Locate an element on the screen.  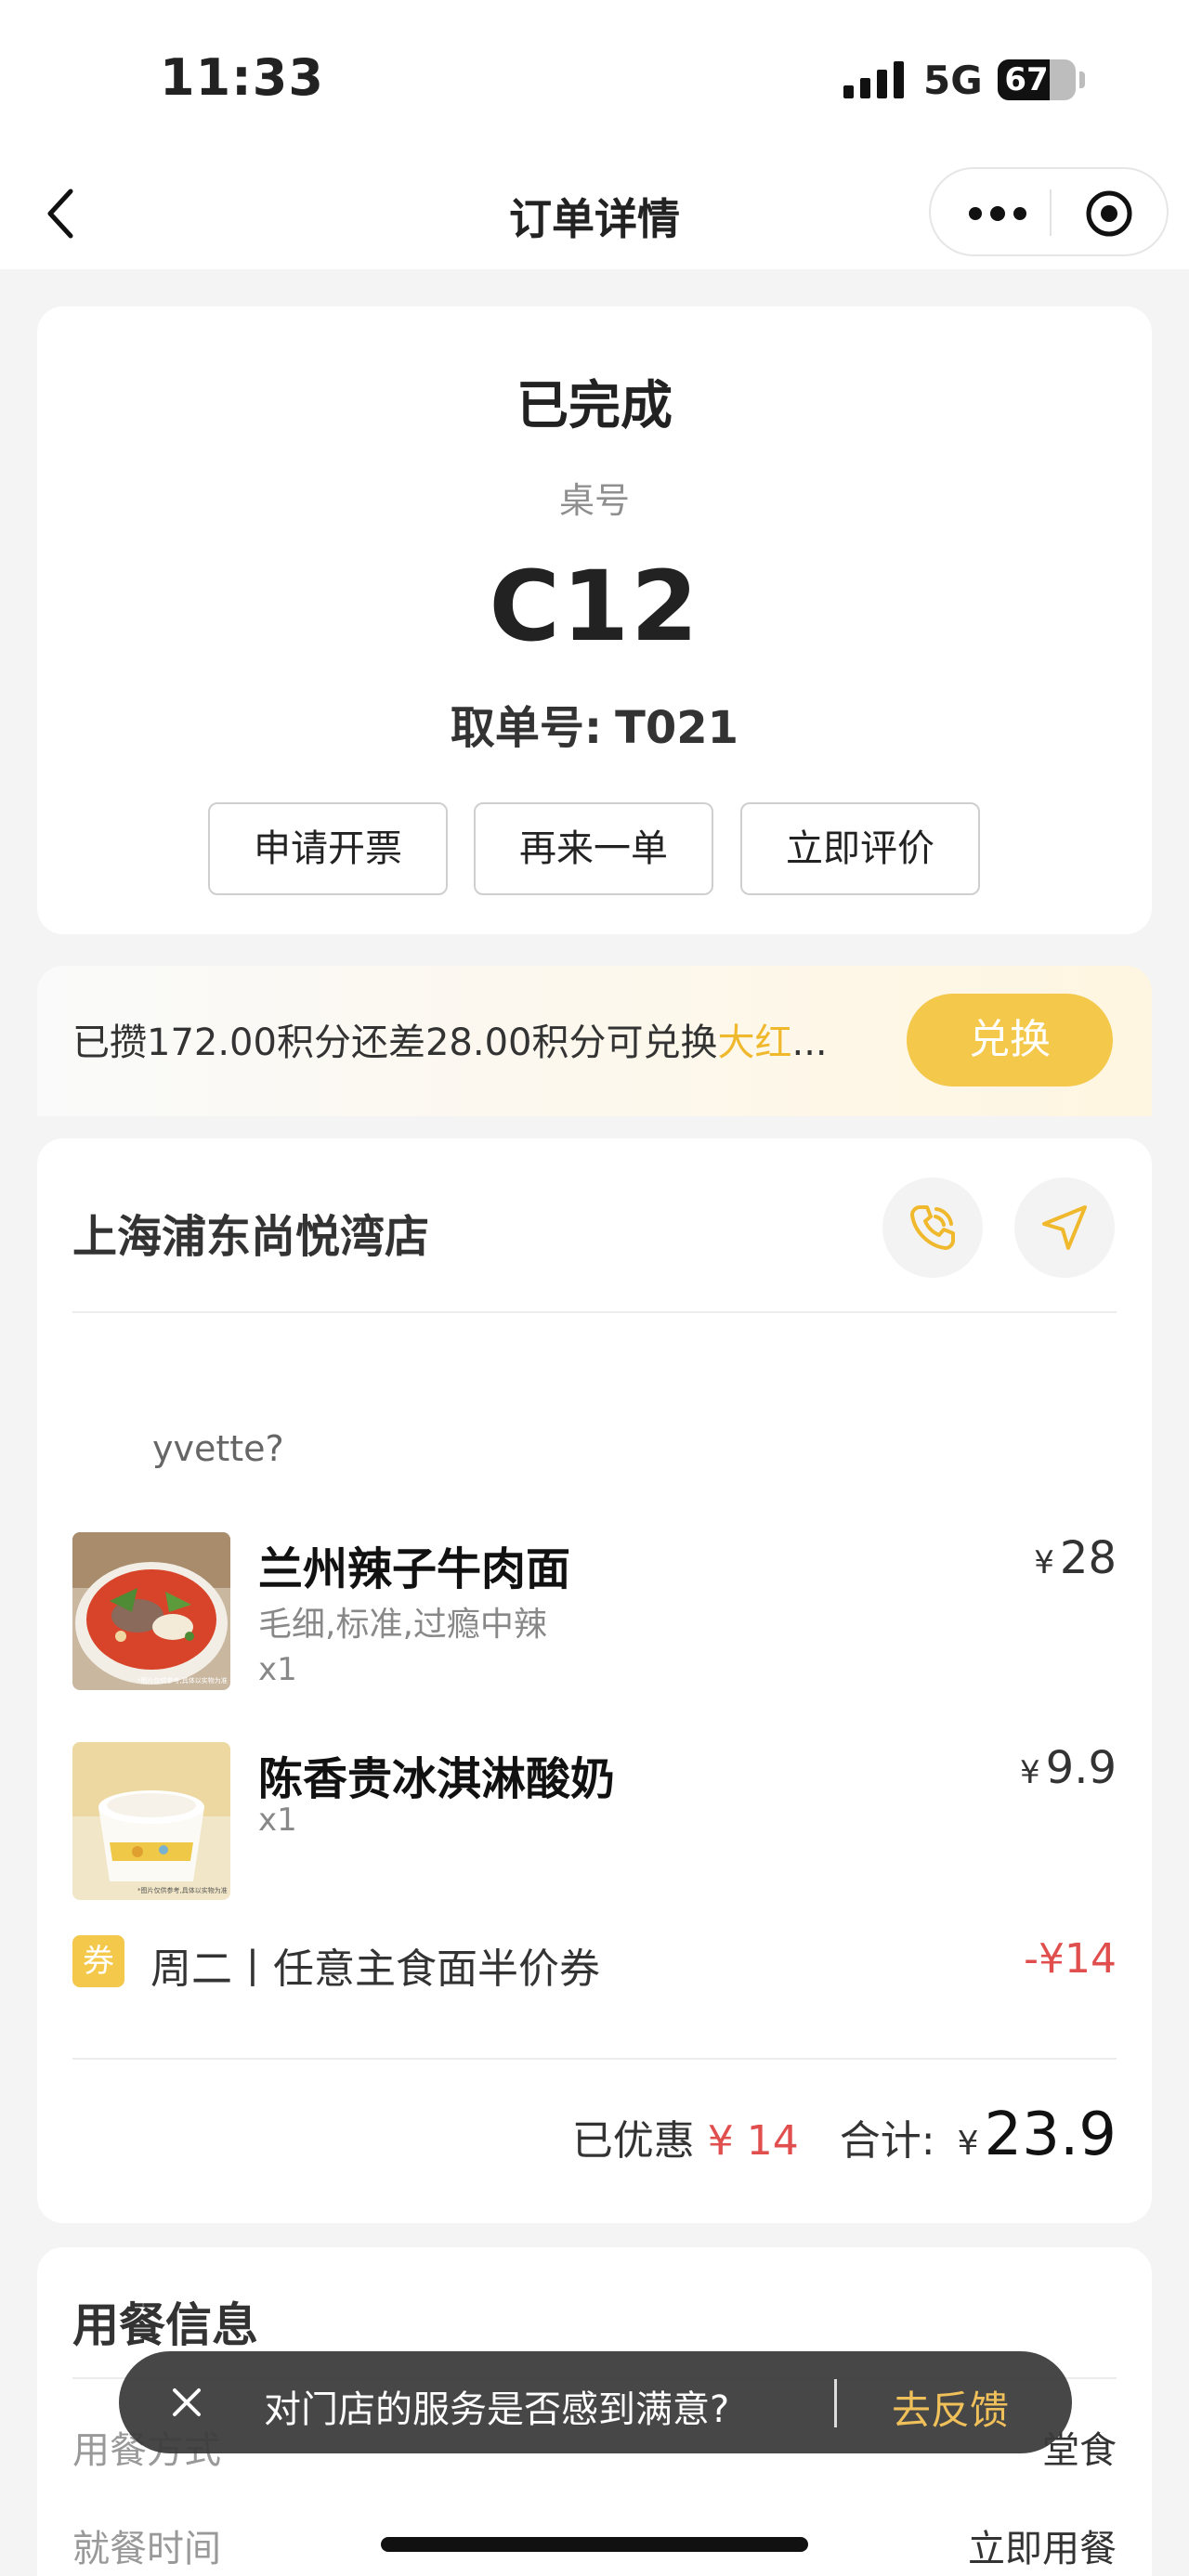
mini-program-capsule is located at coordinates (1049, 211).